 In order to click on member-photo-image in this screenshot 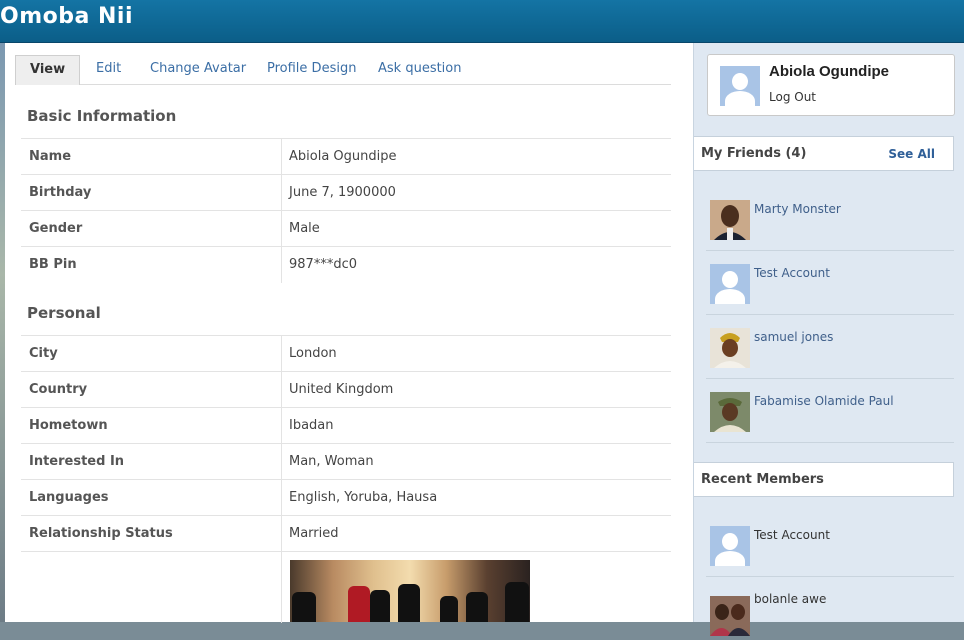, I will do `click(730, 616)`.